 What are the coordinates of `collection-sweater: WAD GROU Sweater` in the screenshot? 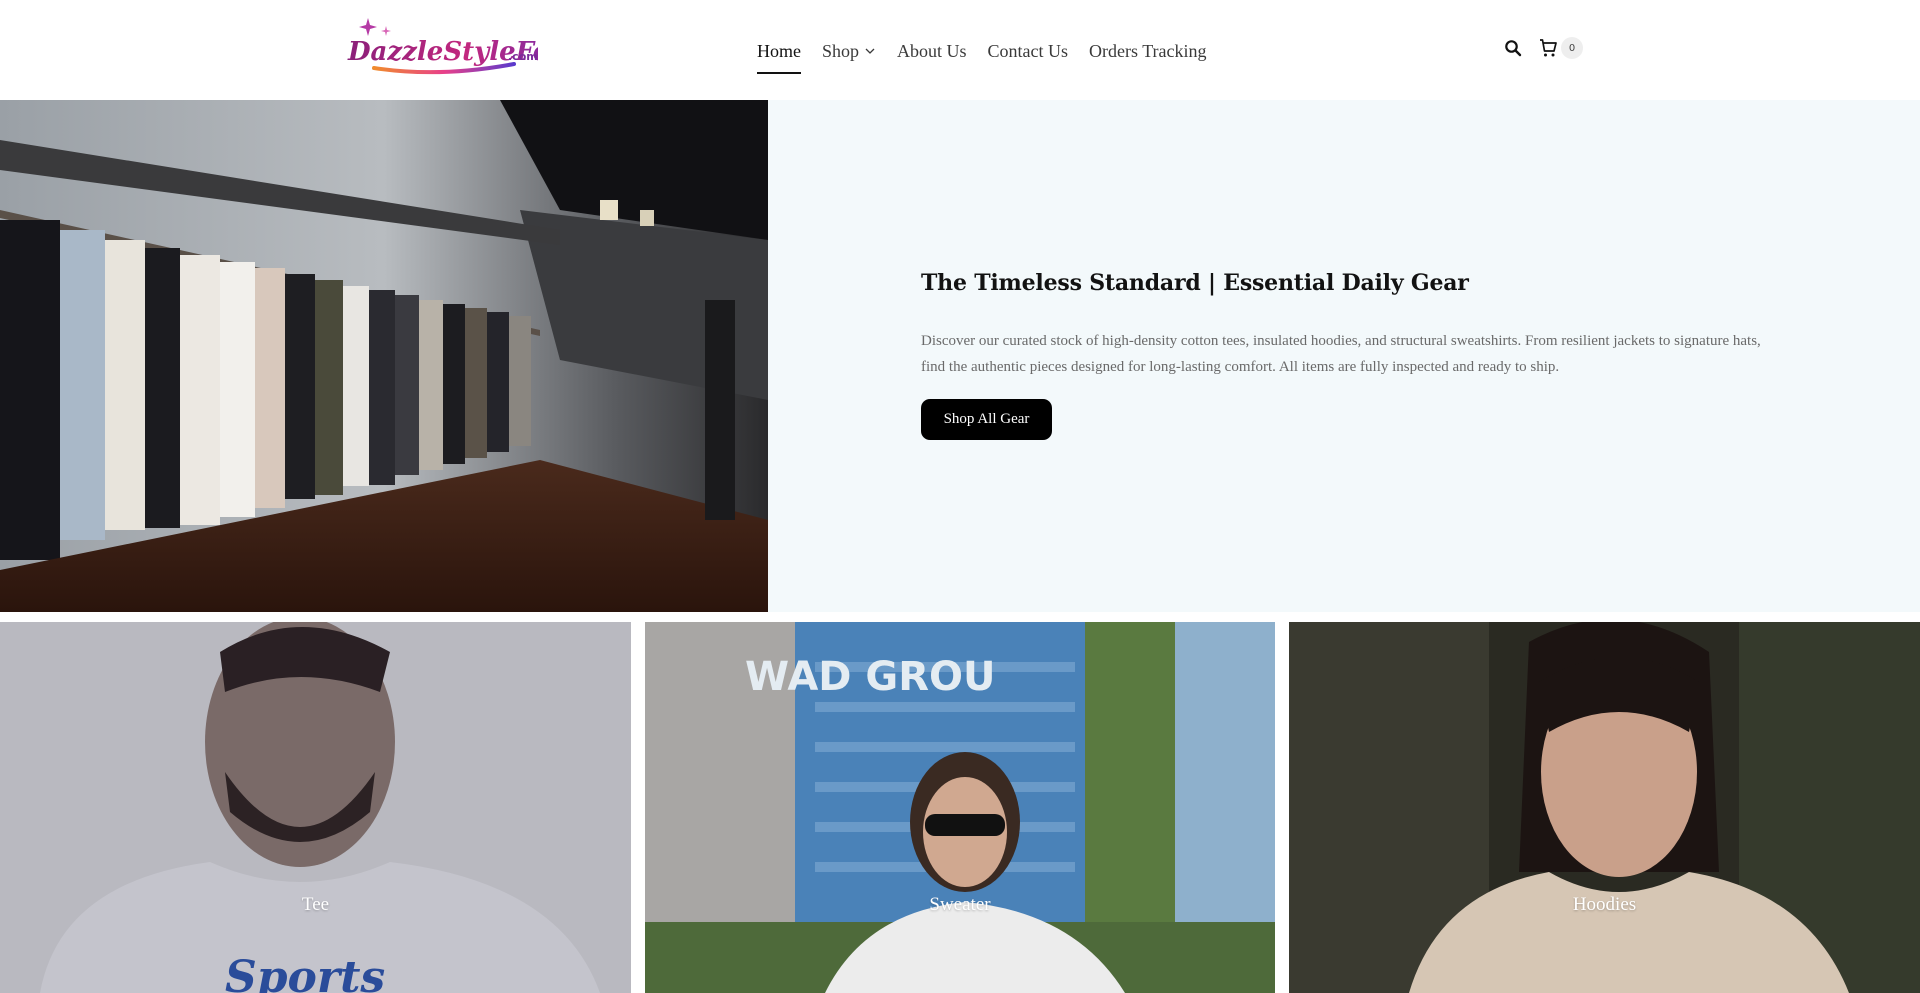 It's located at (960, 807).